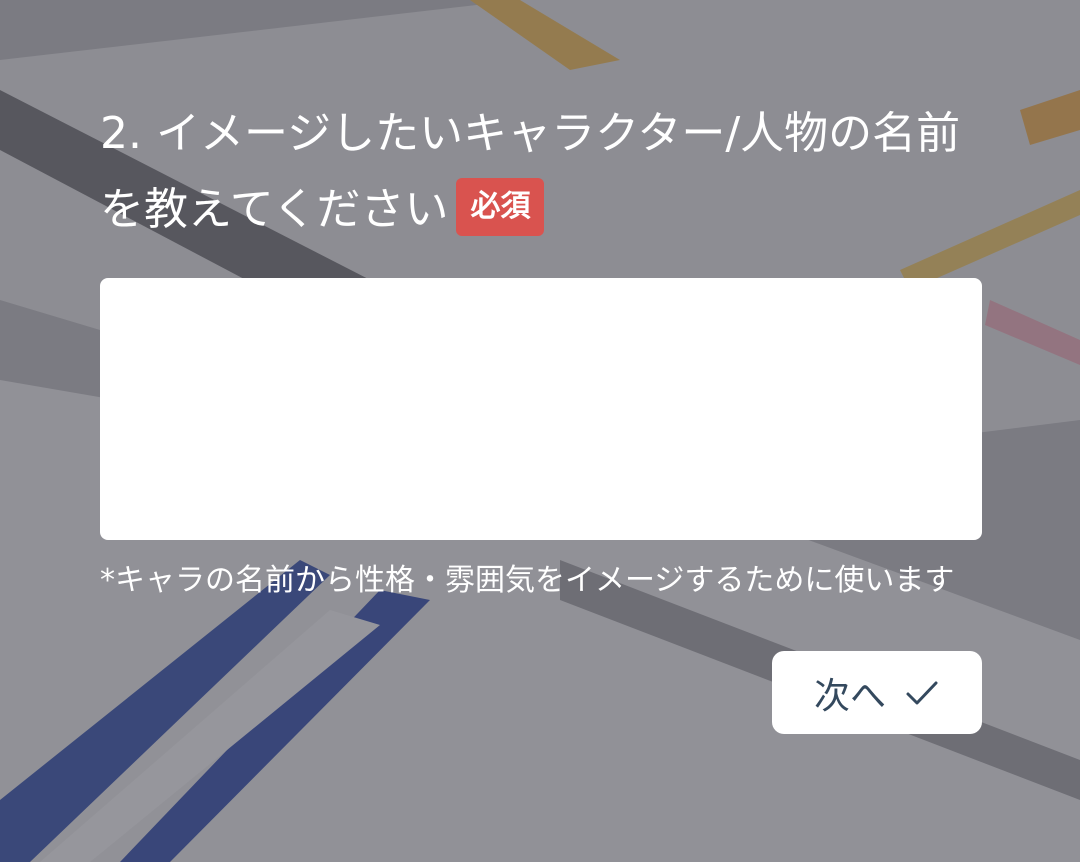 This screenshot has width=1080, height=862. What do you see at coordinates (849, 696) in the screenshot?
I see `next-button-label: 次へ` at bounding box center [849, 696].